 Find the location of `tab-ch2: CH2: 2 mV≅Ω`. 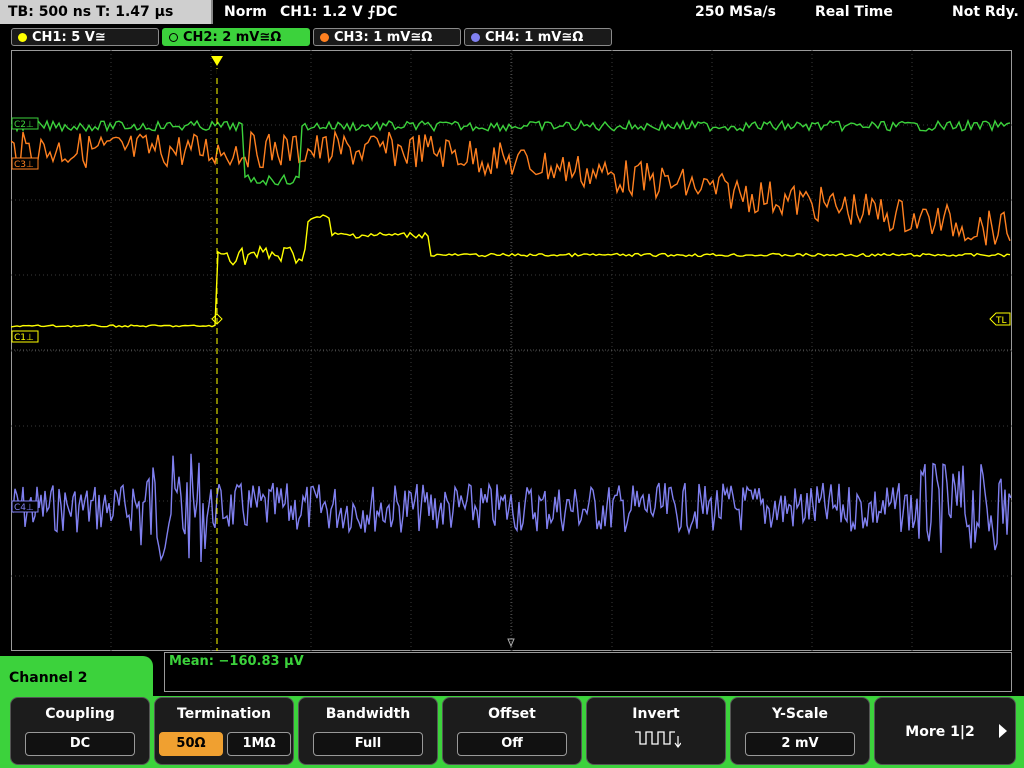

tab-ch2: CH2: 2 mV≅Ω is located at coordinates (236, 37).